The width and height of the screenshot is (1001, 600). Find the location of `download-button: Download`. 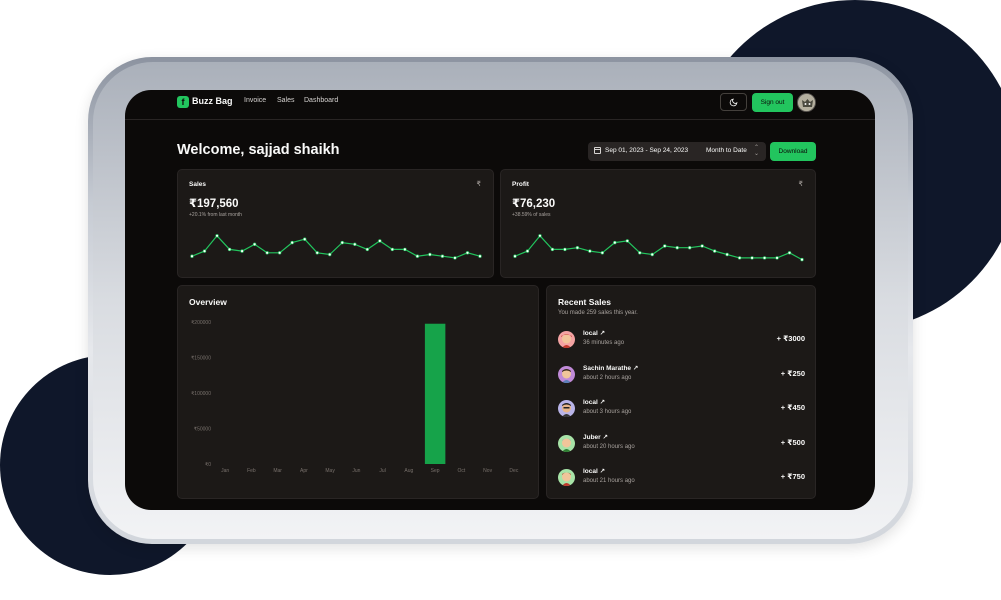

download-button: Download is located at coordinates (793, 151).